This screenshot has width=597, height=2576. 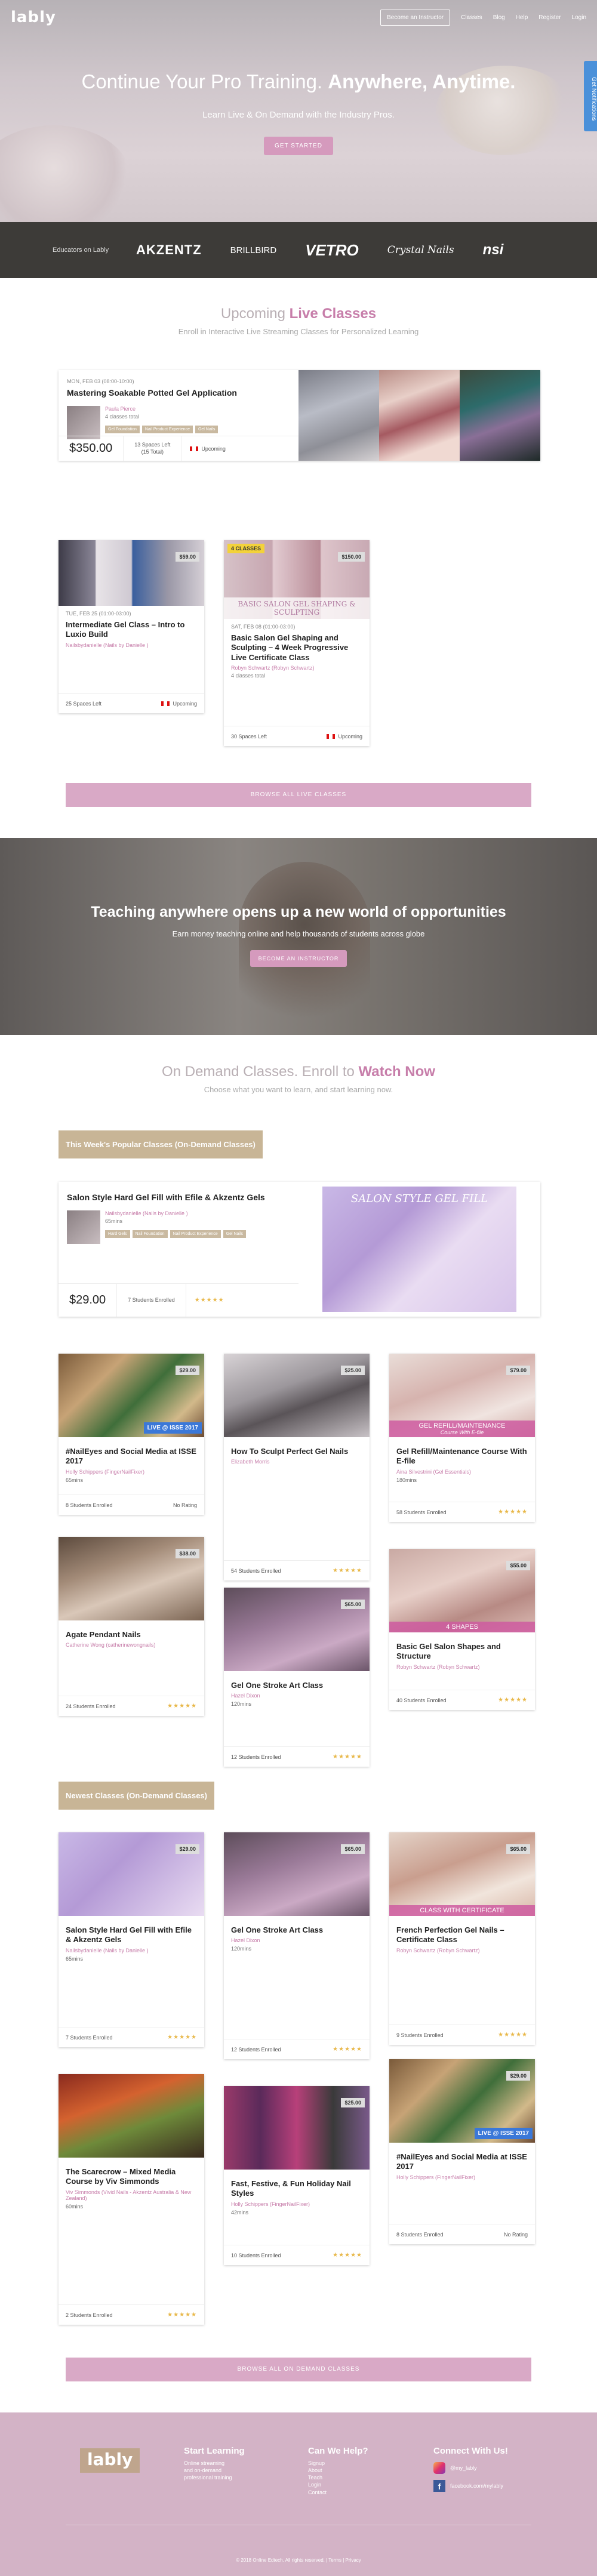 What do you see at coordinates (131, 1578) in the screenshot?
I see `class-thumbnail: $38.00` at bounding box center [131, 1578].